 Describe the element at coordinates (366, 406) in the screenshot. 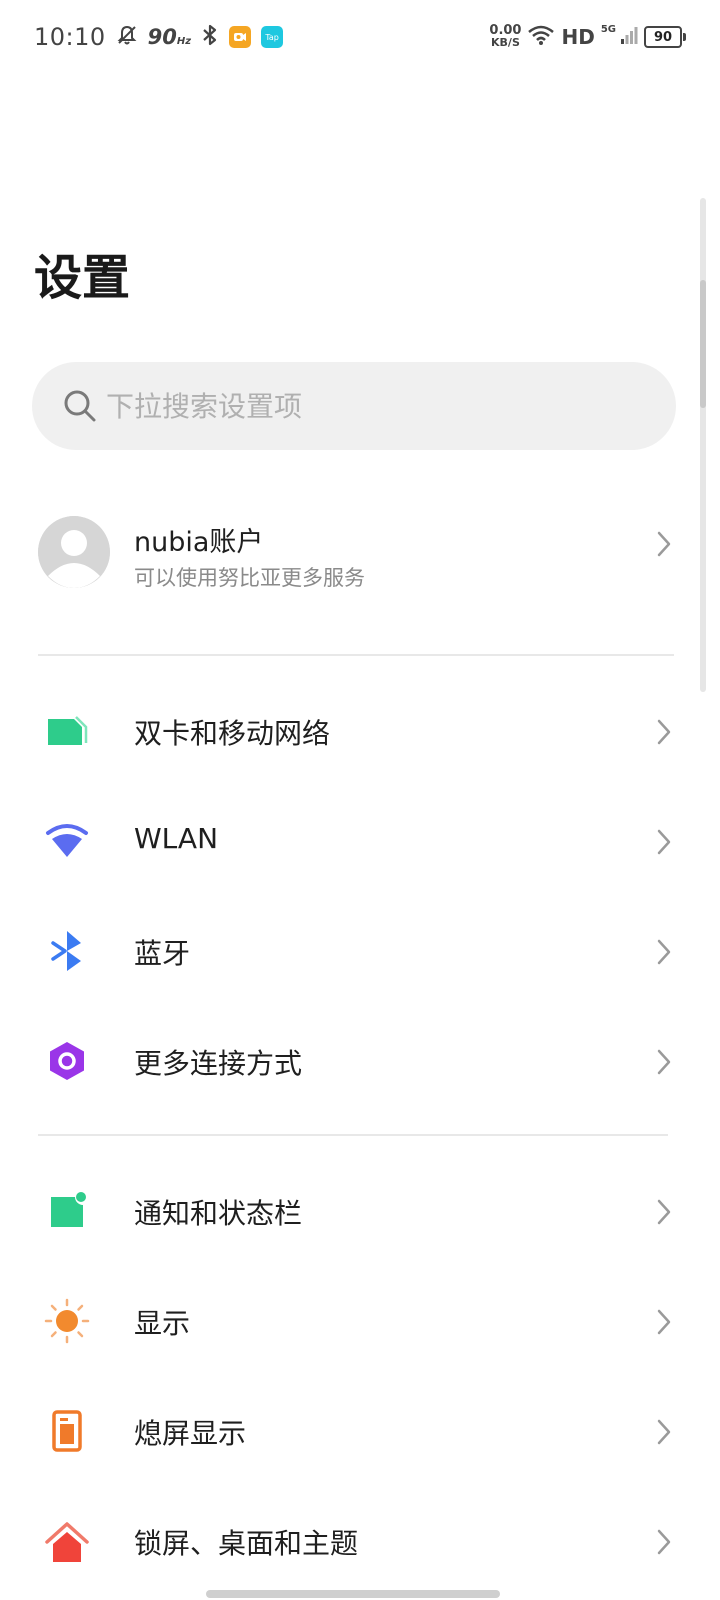

I see `search-input` at that location.